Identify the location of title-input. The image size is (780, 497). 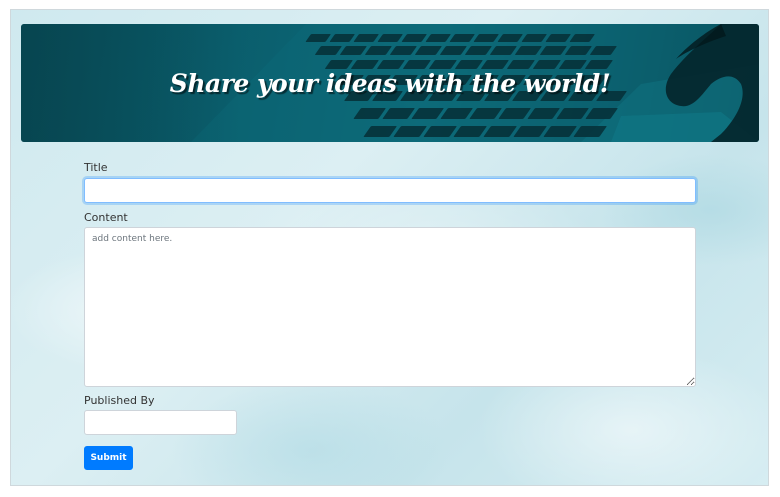
(390, 190).